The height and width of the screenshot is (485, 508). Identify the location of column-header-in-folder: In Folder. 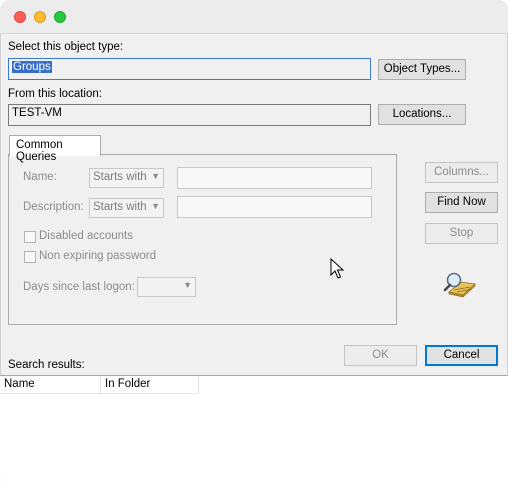
(150, 385).